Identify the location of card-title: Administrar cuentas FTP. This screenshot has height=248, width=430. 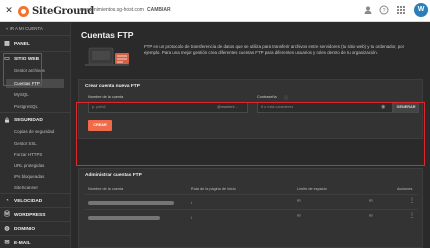
(113, 175).